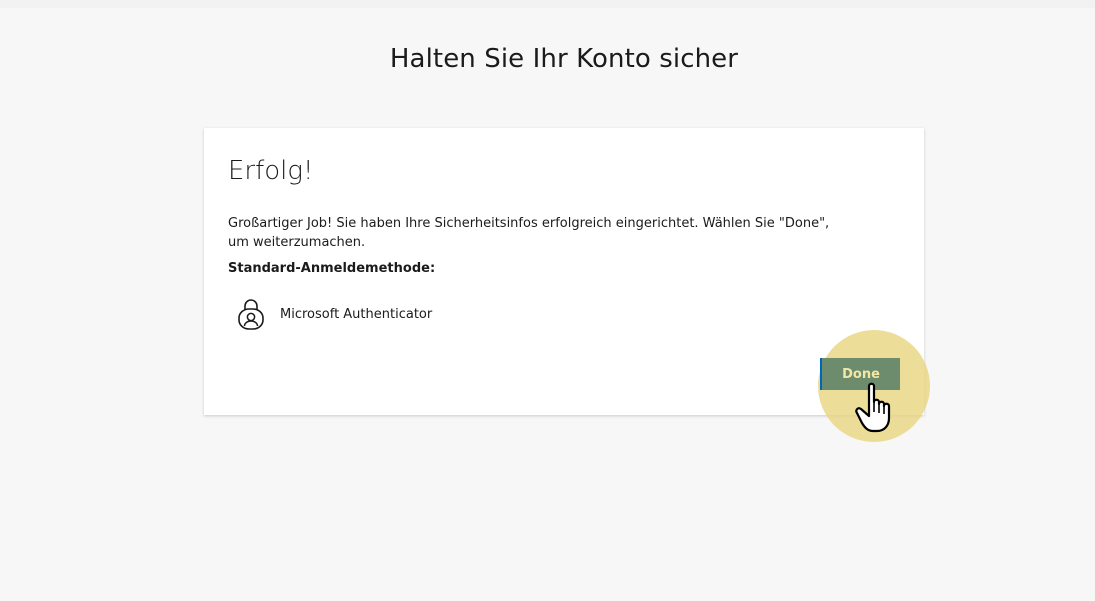 This screenshot has height=601, width=1095. Describe the element at coordinates (356, 314) in the screenshot. I see `method-name: Microsoft Authenticator` at that location.